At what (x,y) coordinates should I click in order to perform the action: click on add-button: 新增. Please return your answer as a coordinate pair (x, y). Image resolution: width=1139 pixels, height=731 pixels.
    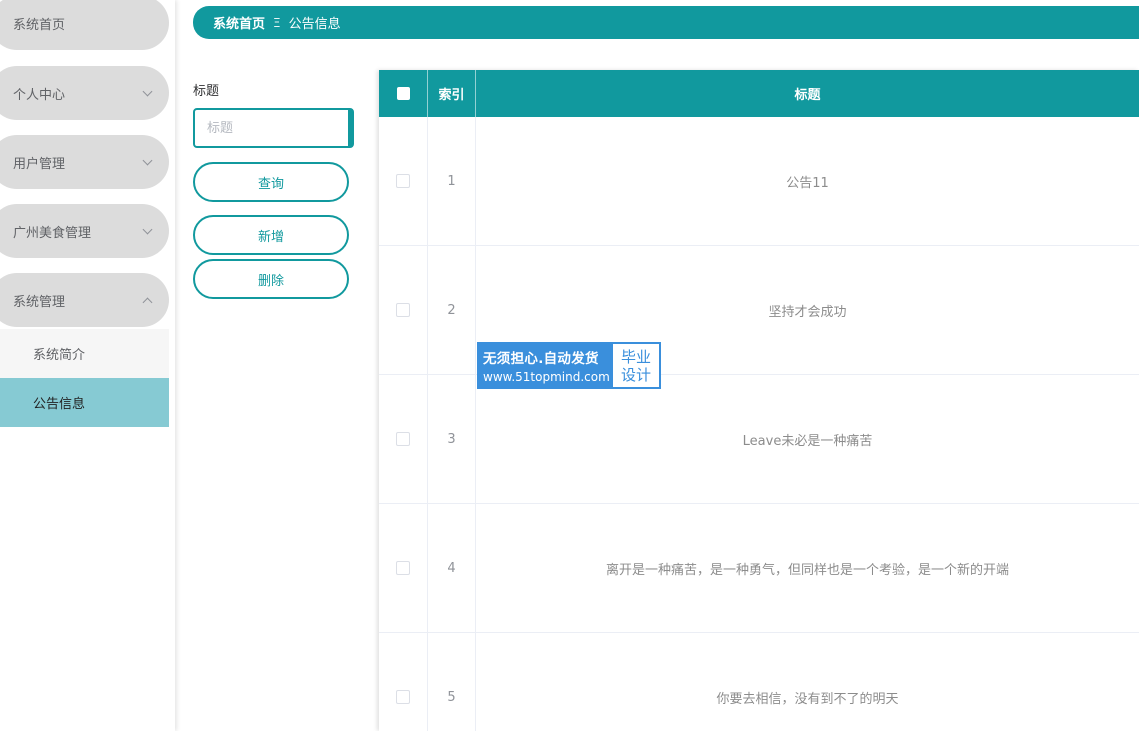
    Looking at the image, I should click on (271, 235).